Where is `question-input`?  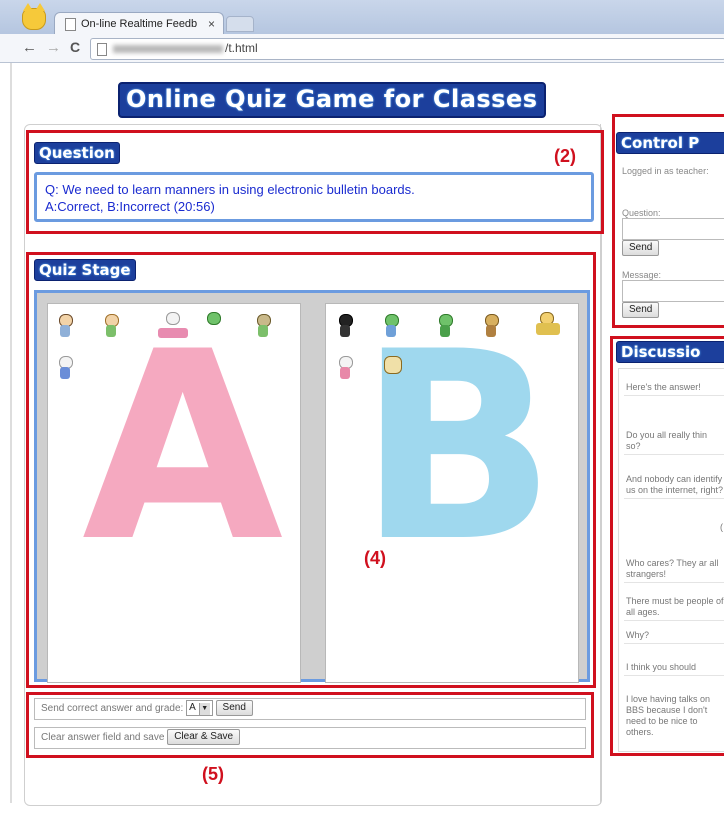 question-input is located at coordinates (673, 229).